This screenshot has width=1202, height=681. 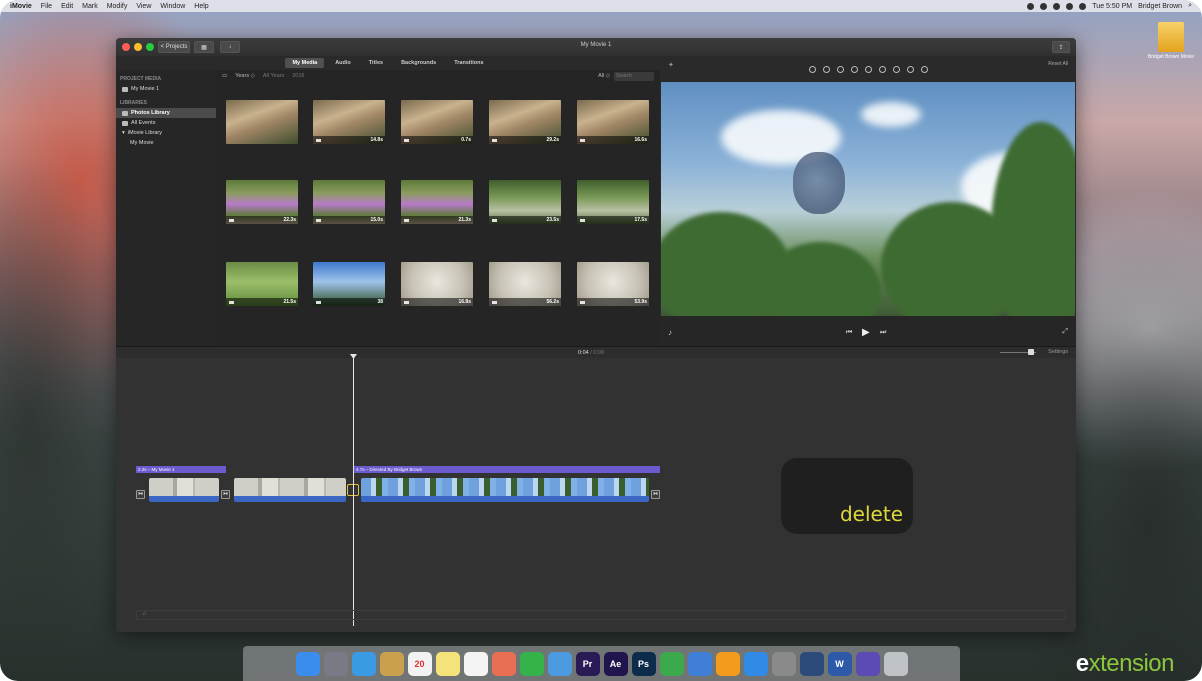 I want to click on media-thumbnail: 29.2s, so click(x=525, y=122).